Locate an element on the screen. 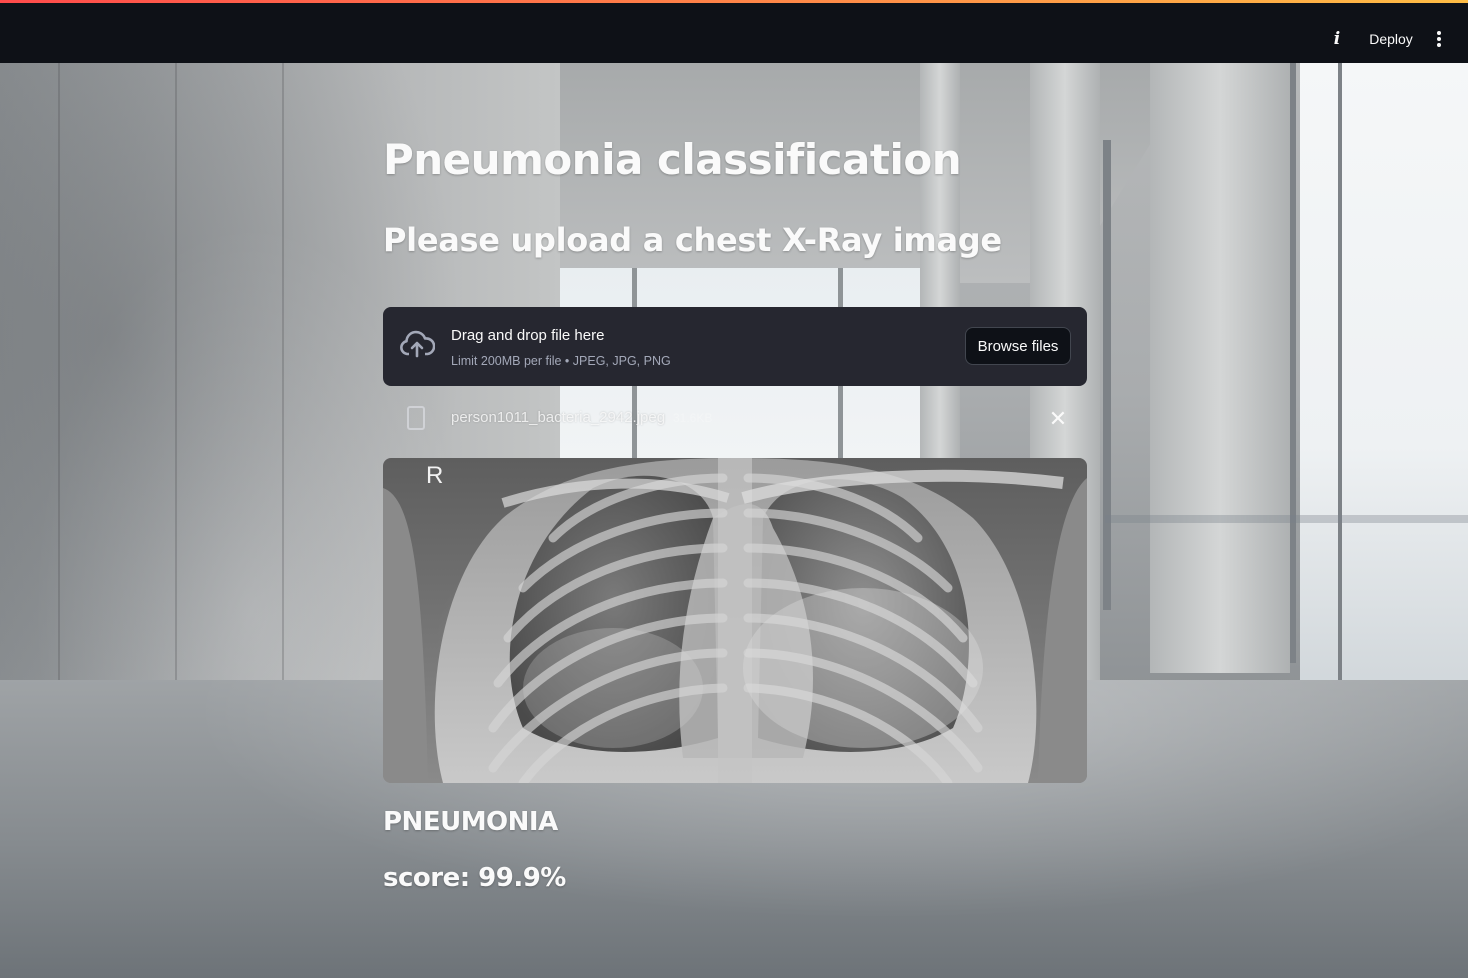 Image resolution: width=1468 pixels, height=978 pixels. background-glass is located at coordinates (1384, 383).